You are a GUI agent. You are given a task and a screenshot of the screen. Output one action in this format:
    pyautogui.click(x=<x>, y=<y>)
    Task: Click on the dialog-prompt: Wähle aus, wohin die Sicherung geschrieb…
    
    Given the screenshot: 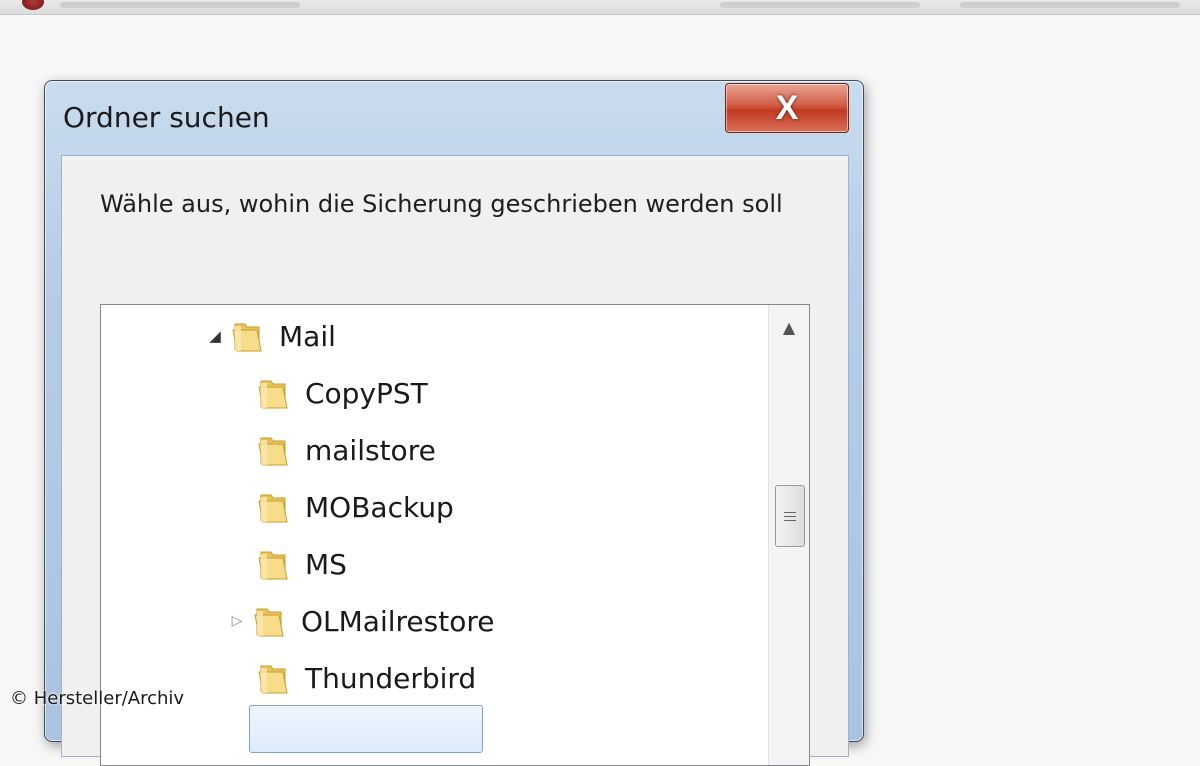 What is the action you would take?
    pyautogui.click(x=441, y=204)
    